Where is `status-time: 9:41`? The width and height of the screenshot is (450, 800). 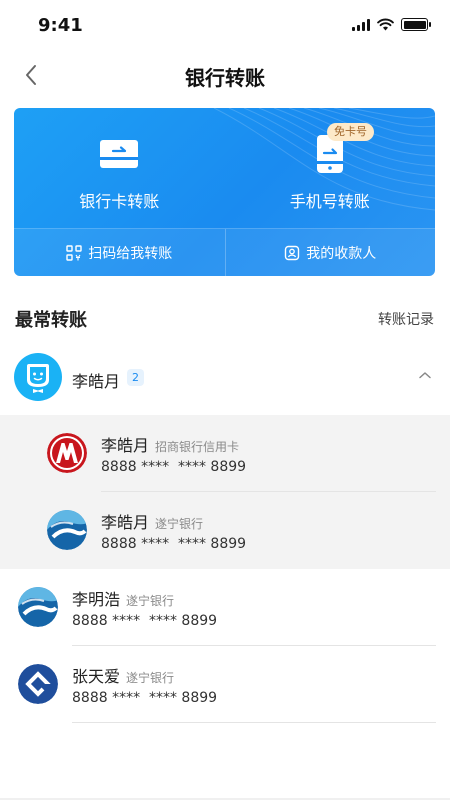
status-time: 9:41 is located at coordinates (60, 25).